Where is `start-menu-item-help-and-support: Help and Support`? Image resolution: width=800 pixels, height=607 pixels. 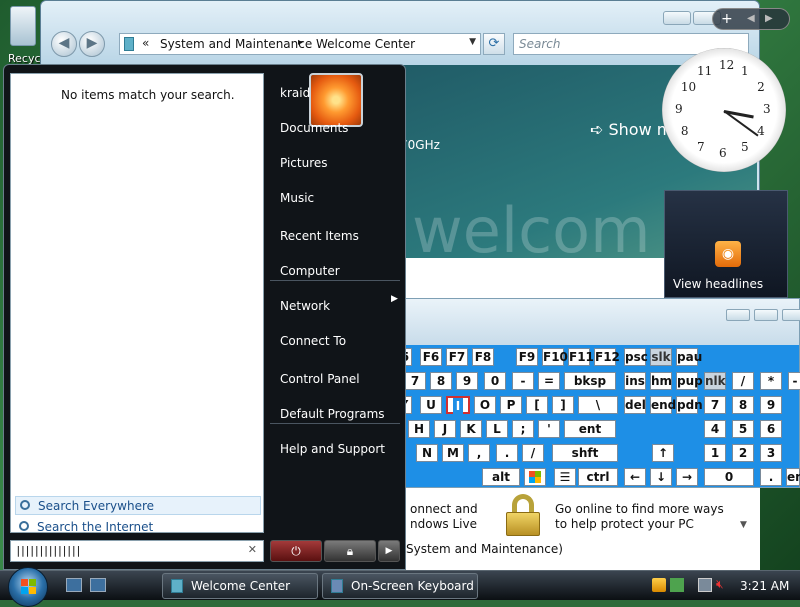 start-menu-item-help-and-support: Help and Support is located at coordinates (332, 449).